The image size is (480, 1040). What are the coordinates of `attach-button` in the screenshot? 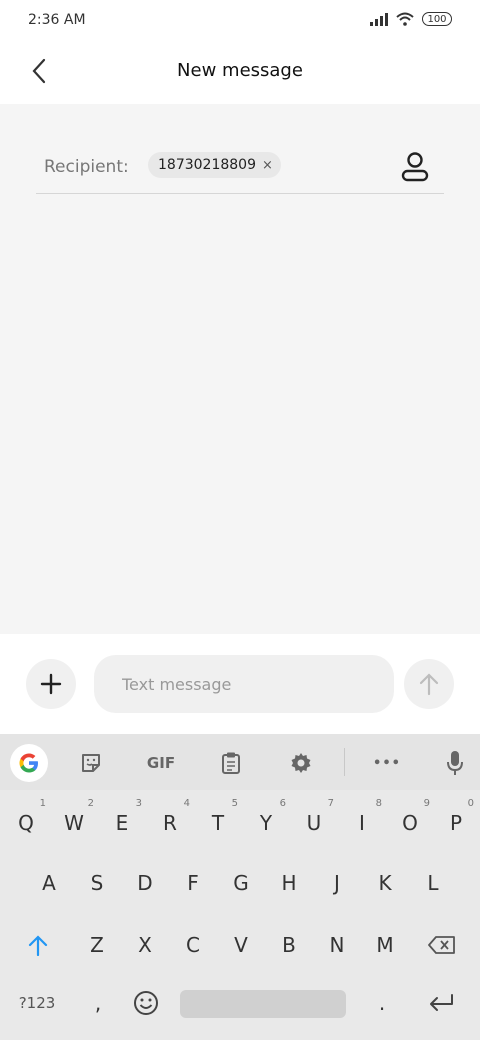 It's located at (51, 684).